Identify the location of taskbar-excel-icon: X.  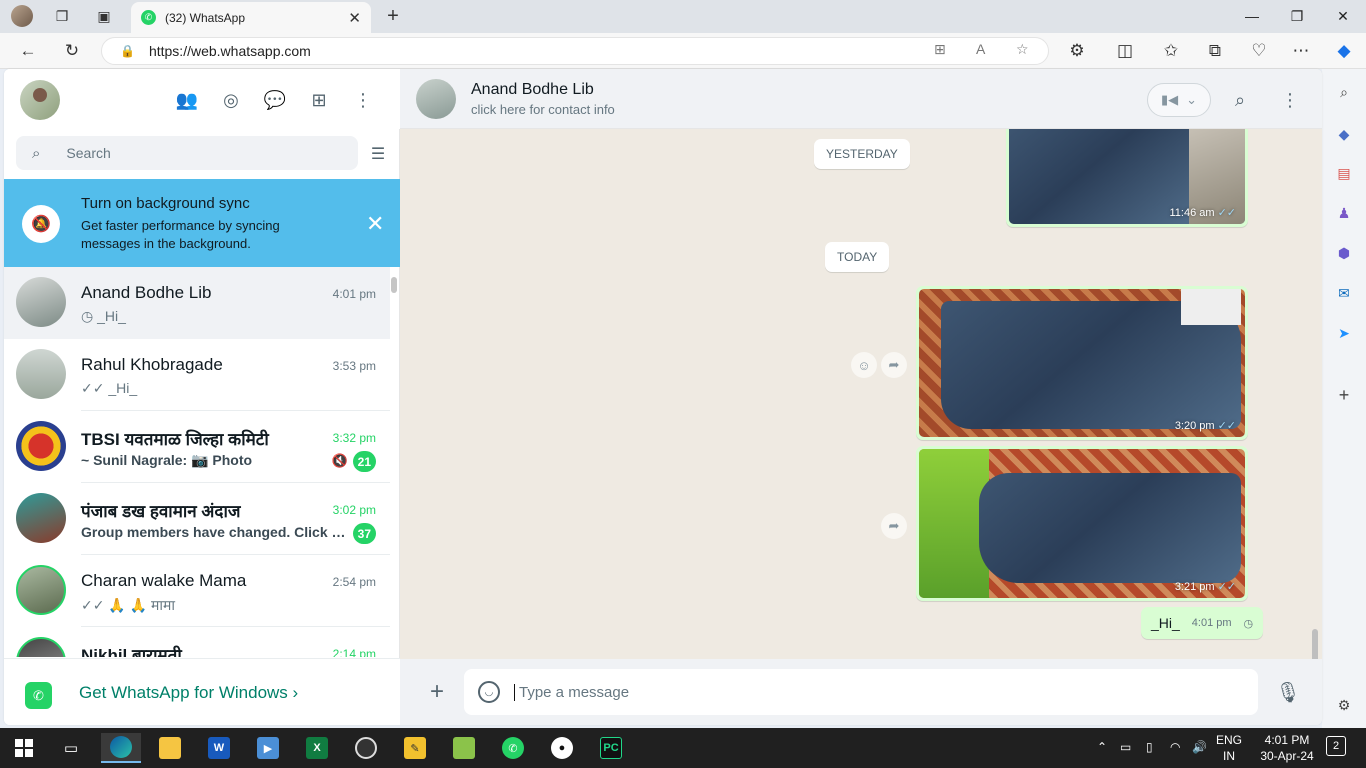
(317, 748).